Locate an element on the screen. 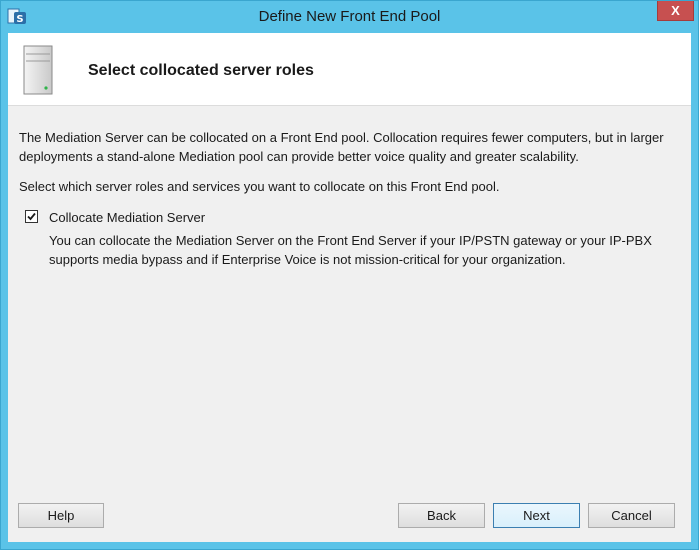 Image resolution: width=699 pixels, height=550 pixels. back-button: Back is located at coordinates (441, 515).